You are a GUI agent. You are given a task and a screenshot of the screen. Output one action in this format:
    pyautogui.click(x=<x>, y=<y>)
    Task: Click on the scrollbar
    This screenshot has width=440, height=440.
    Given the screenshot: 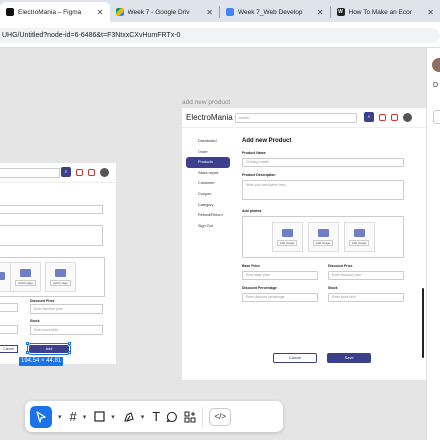 What is the action you would take?
    pyautogui.click(x=423, y=323)
    